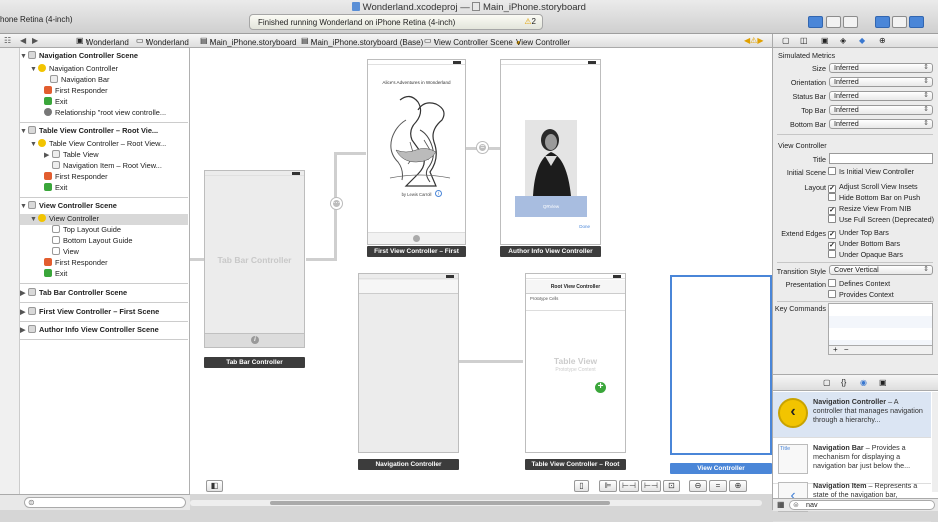 The height and width of the screenshot is (522, 938). What do you see at coordinates (718, 486) in the screenshot?
I see `zoom-actual-icon: =` at bounding box center [718, 486].